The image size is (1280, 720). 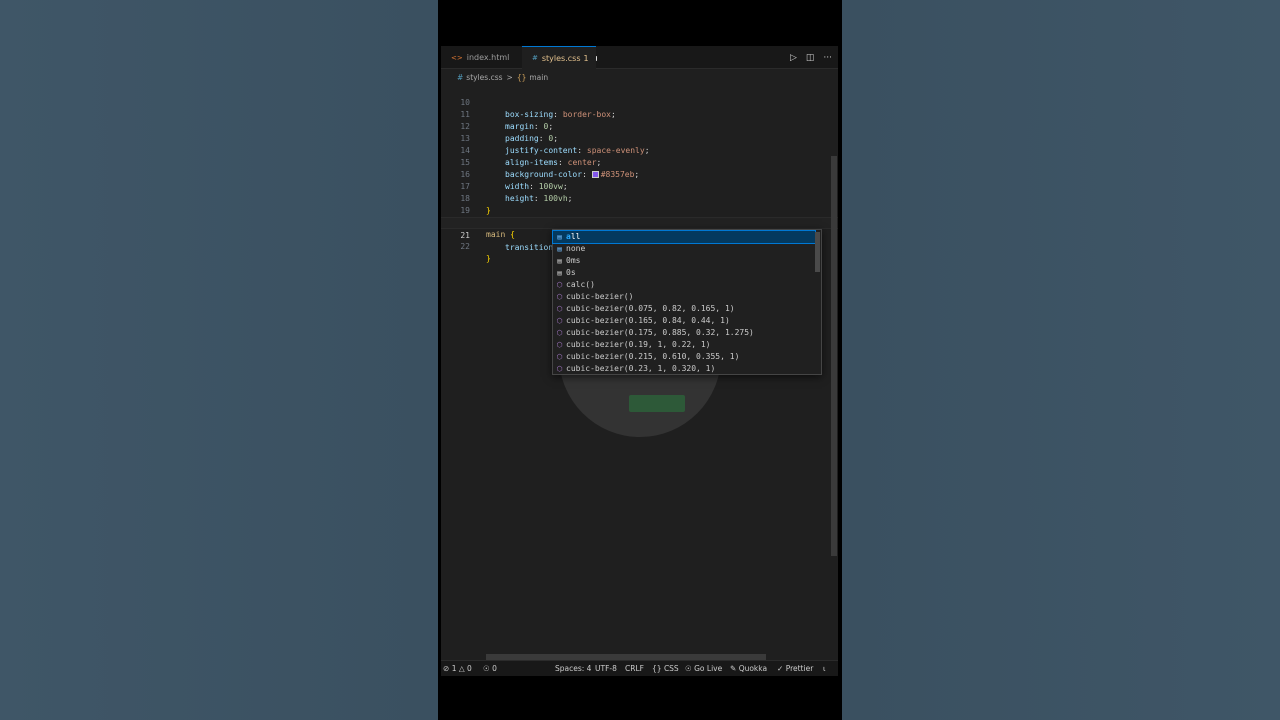 I want to click on quokka-status: ✎ Quokka, so click(x=748, y=668).